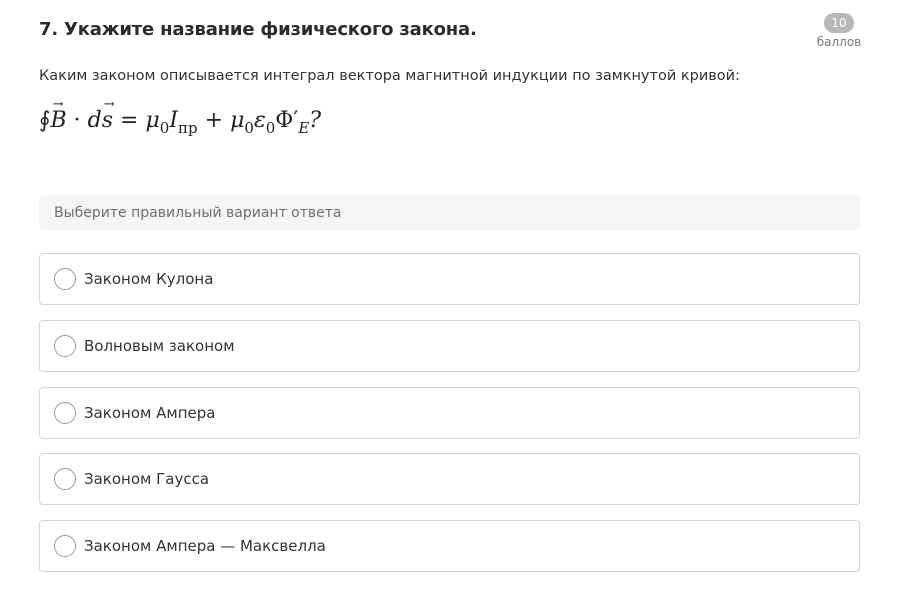 The width and height of the screenshot is (915, 590). What do you see at coordinates (449, 279) in the screenshot?
I see `option-coulomb-law: Законом Кулона` at bounding box center [449, 279].